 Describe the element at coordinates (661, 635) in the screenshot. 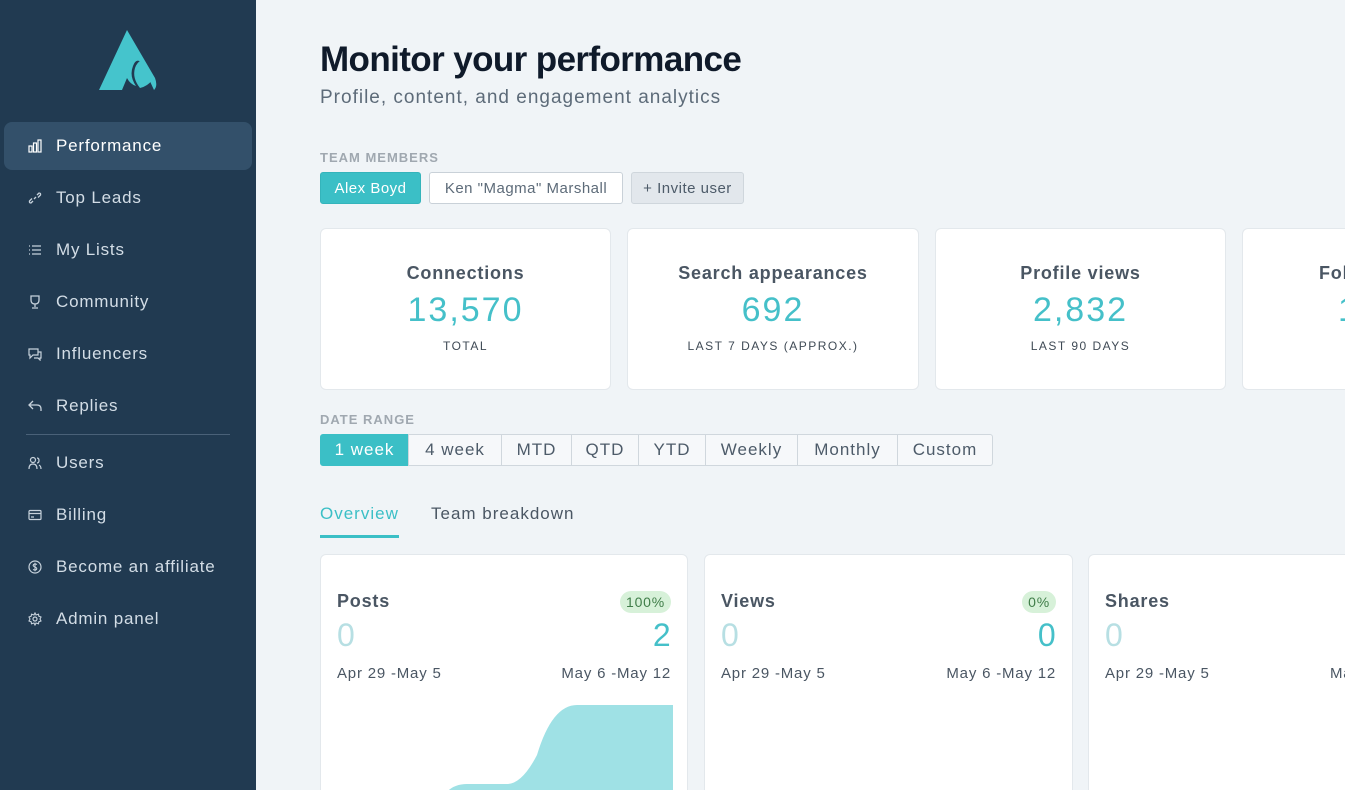

I see `current-value: 2` at that location.